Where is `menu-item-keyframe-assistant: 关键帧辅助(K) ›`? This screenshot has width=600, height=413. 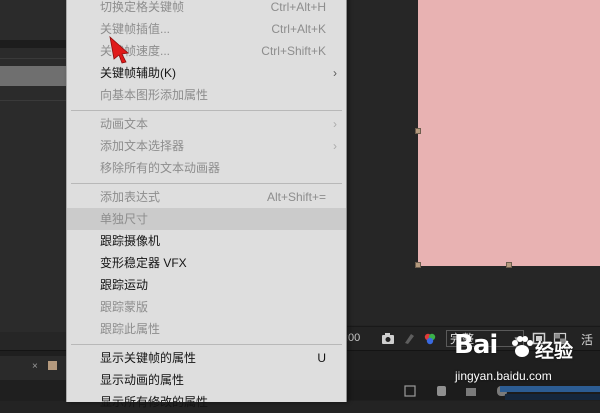 menu-item-keyframe-assistant: 关键帧辅助(K) › is located at coordinates (206, 73).